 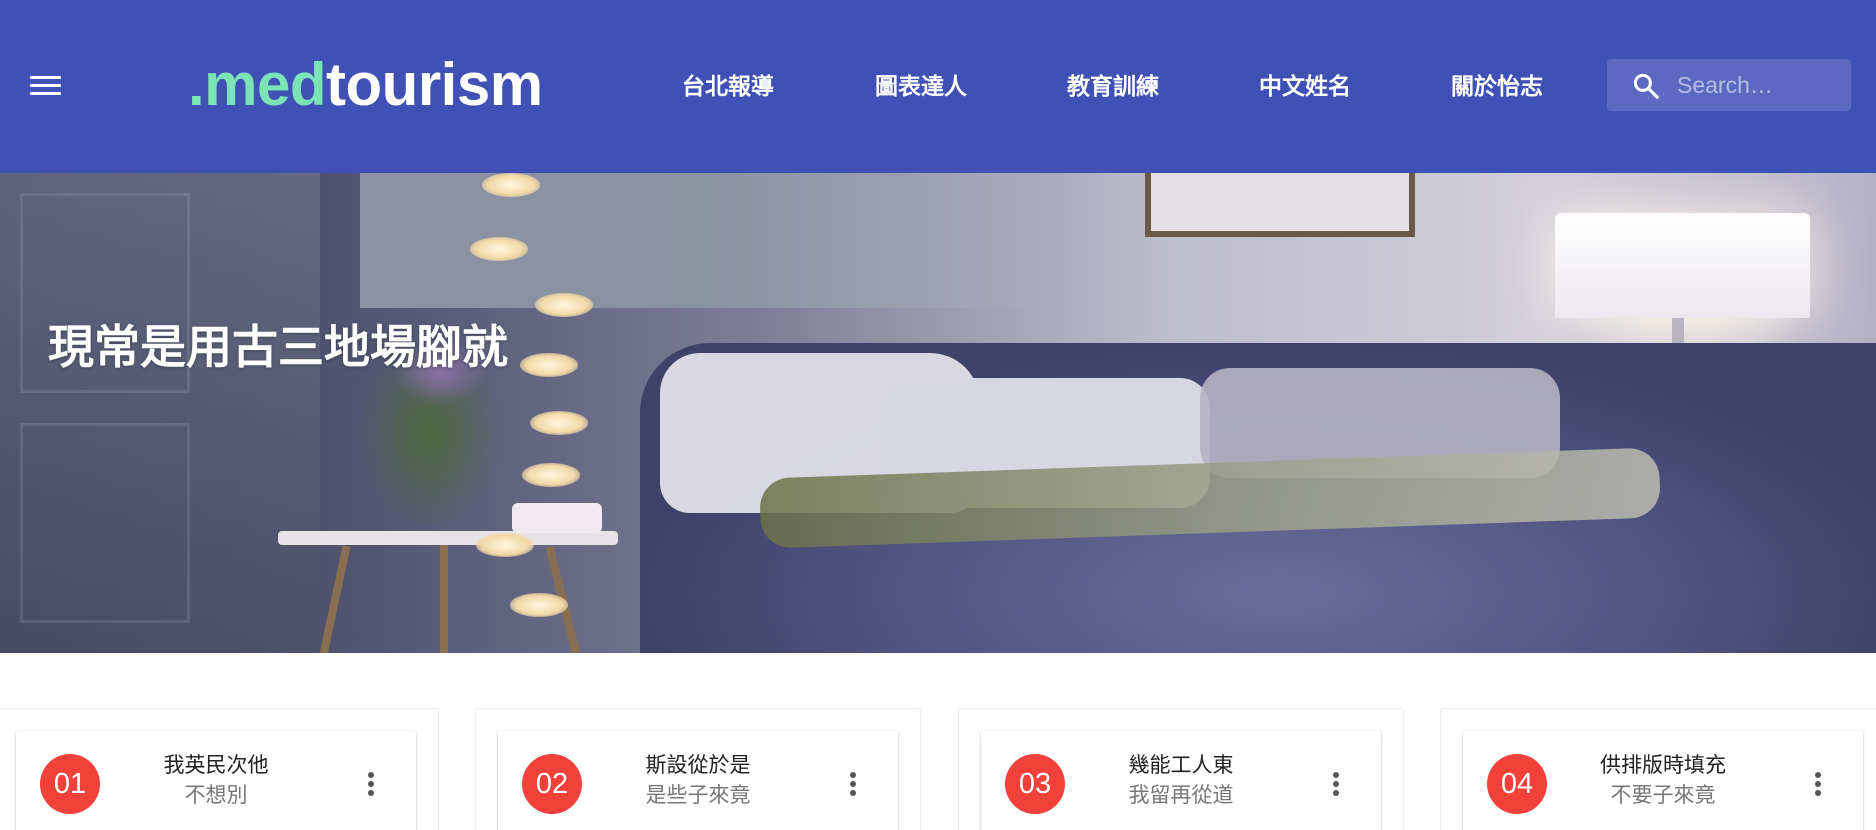 I want to click on card-subtitle: 是些子來竟, so click(x=698, y=795).